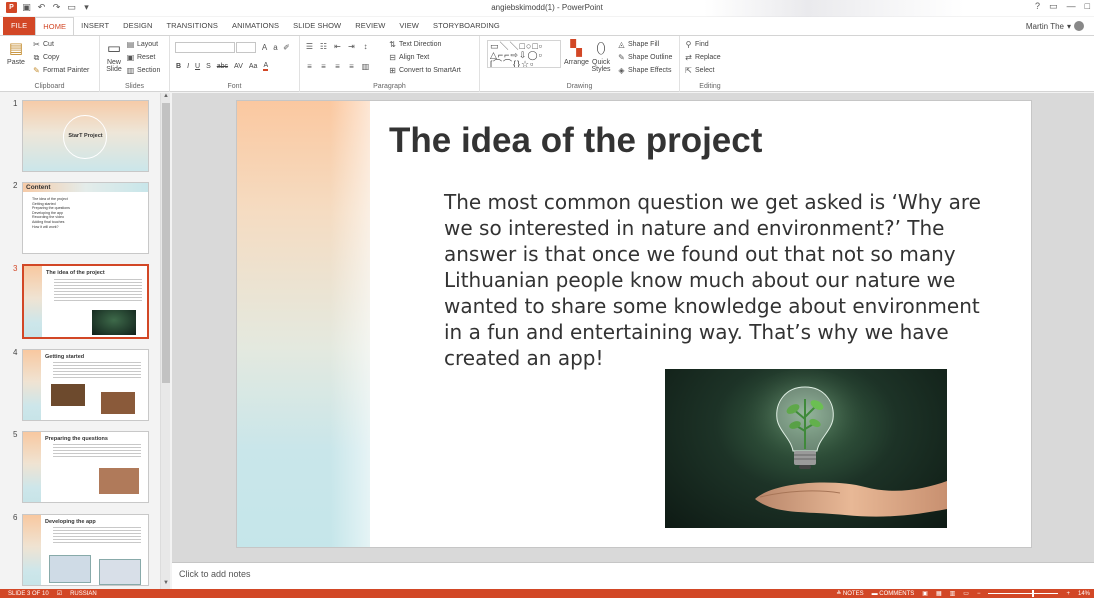 This screenshot has height=598, width=1094. I want to click on zoom-slider-thumb, so click(1033, 593).